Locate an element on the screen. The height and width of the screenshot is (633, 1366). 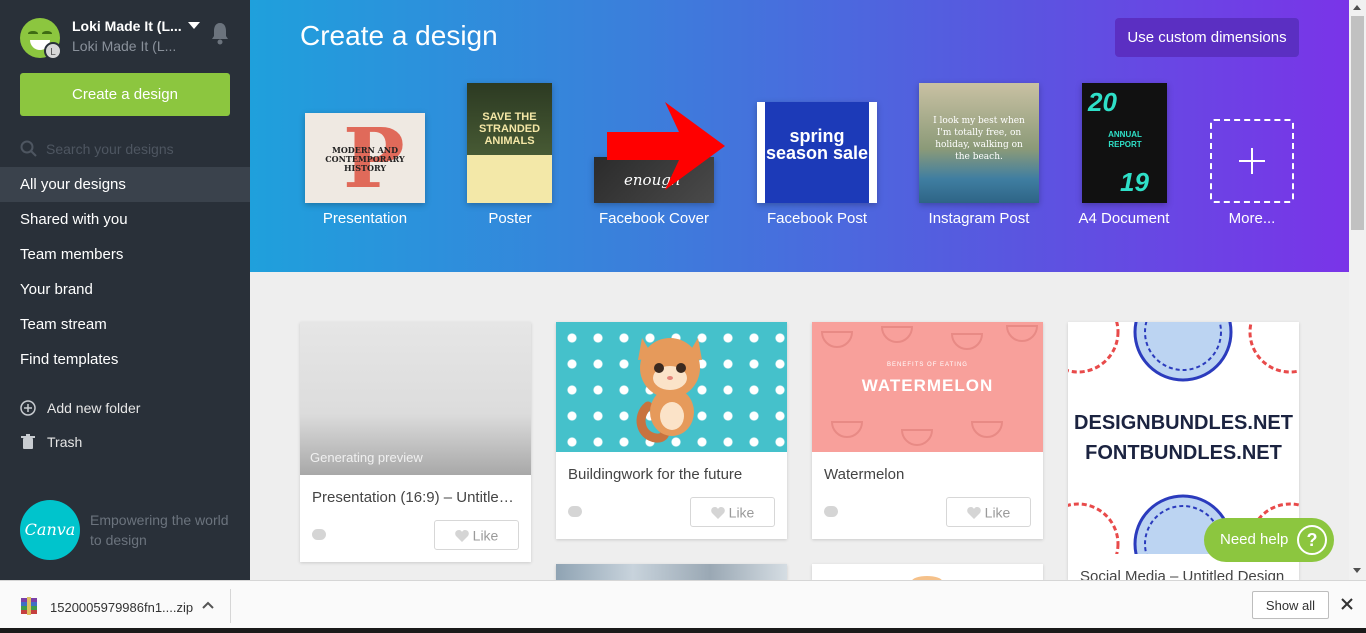
thumb-text-mid: ANNUAL REPORT is located at coordinates (1125, 139).